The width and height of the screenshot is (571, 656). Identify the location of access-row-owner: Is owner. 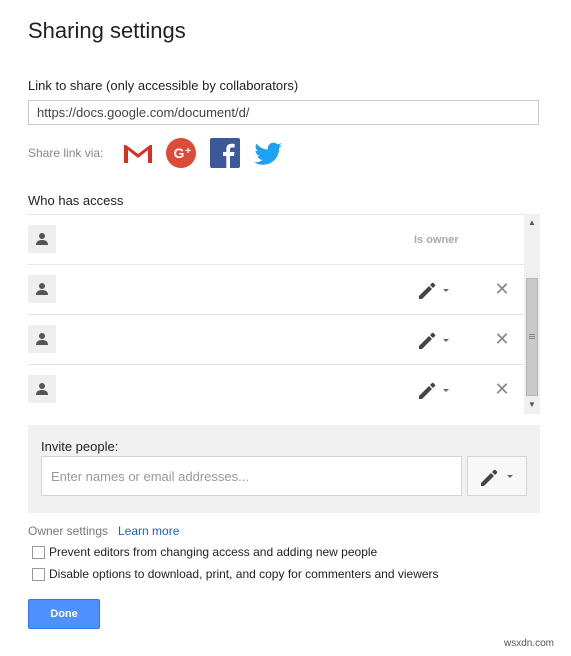
(276, 240).